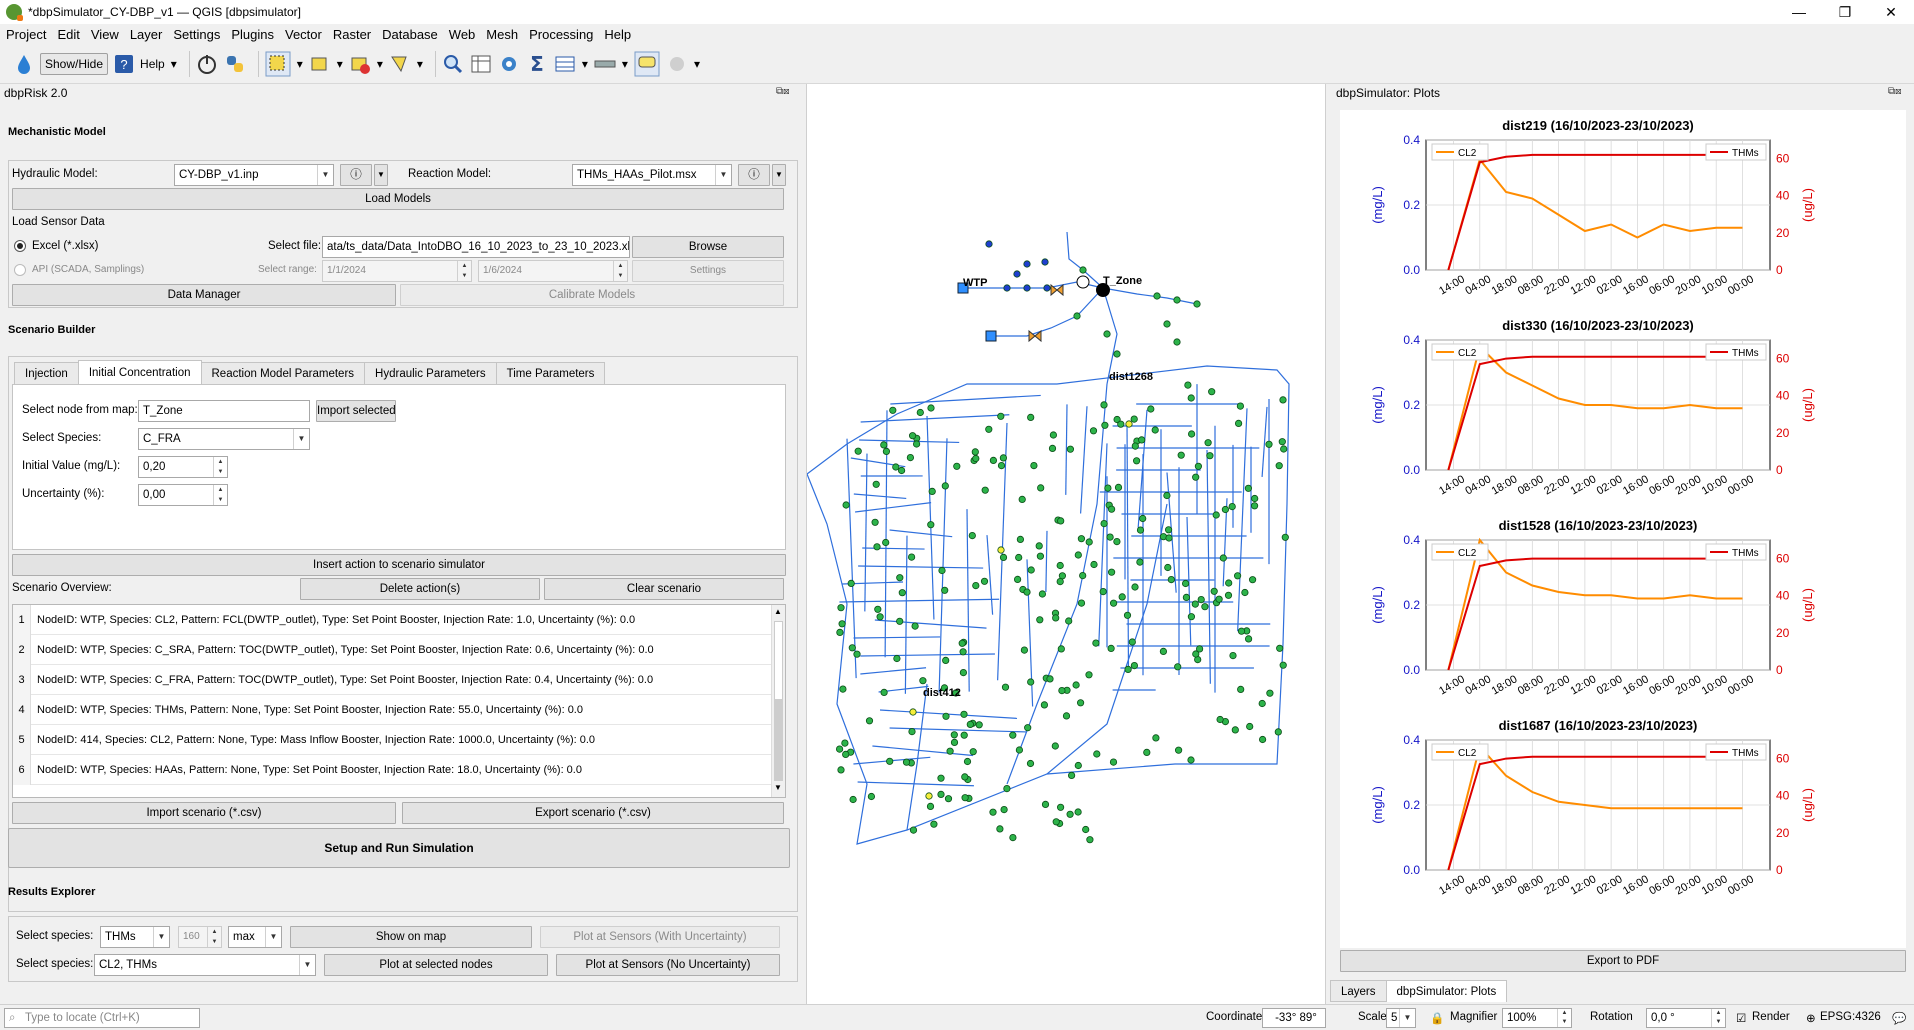  Describe the element at coordinates (565, 64) in the screenshot. I see `table-view-icon` at that location.